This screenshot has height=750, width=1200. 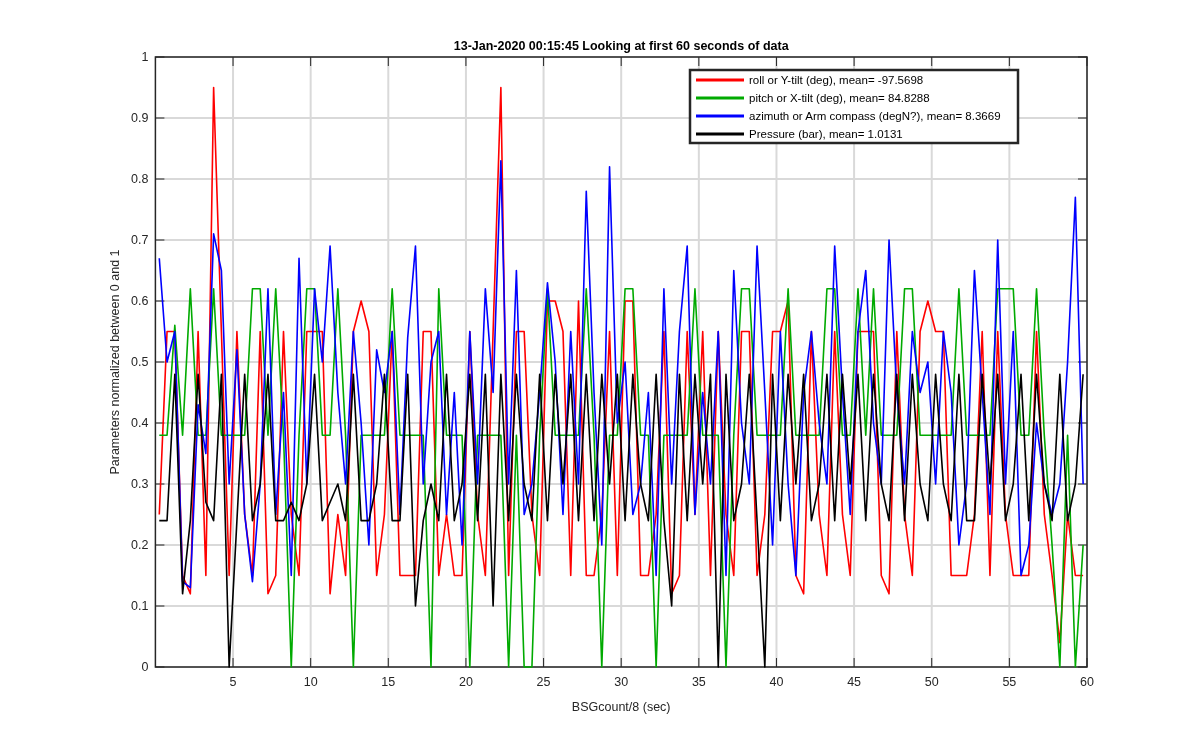 What do you see at coordinates (621, 707) in the screenshot?
I see `axis-label: BSGcount/8 (sec)` at bounding box center [621, 707].